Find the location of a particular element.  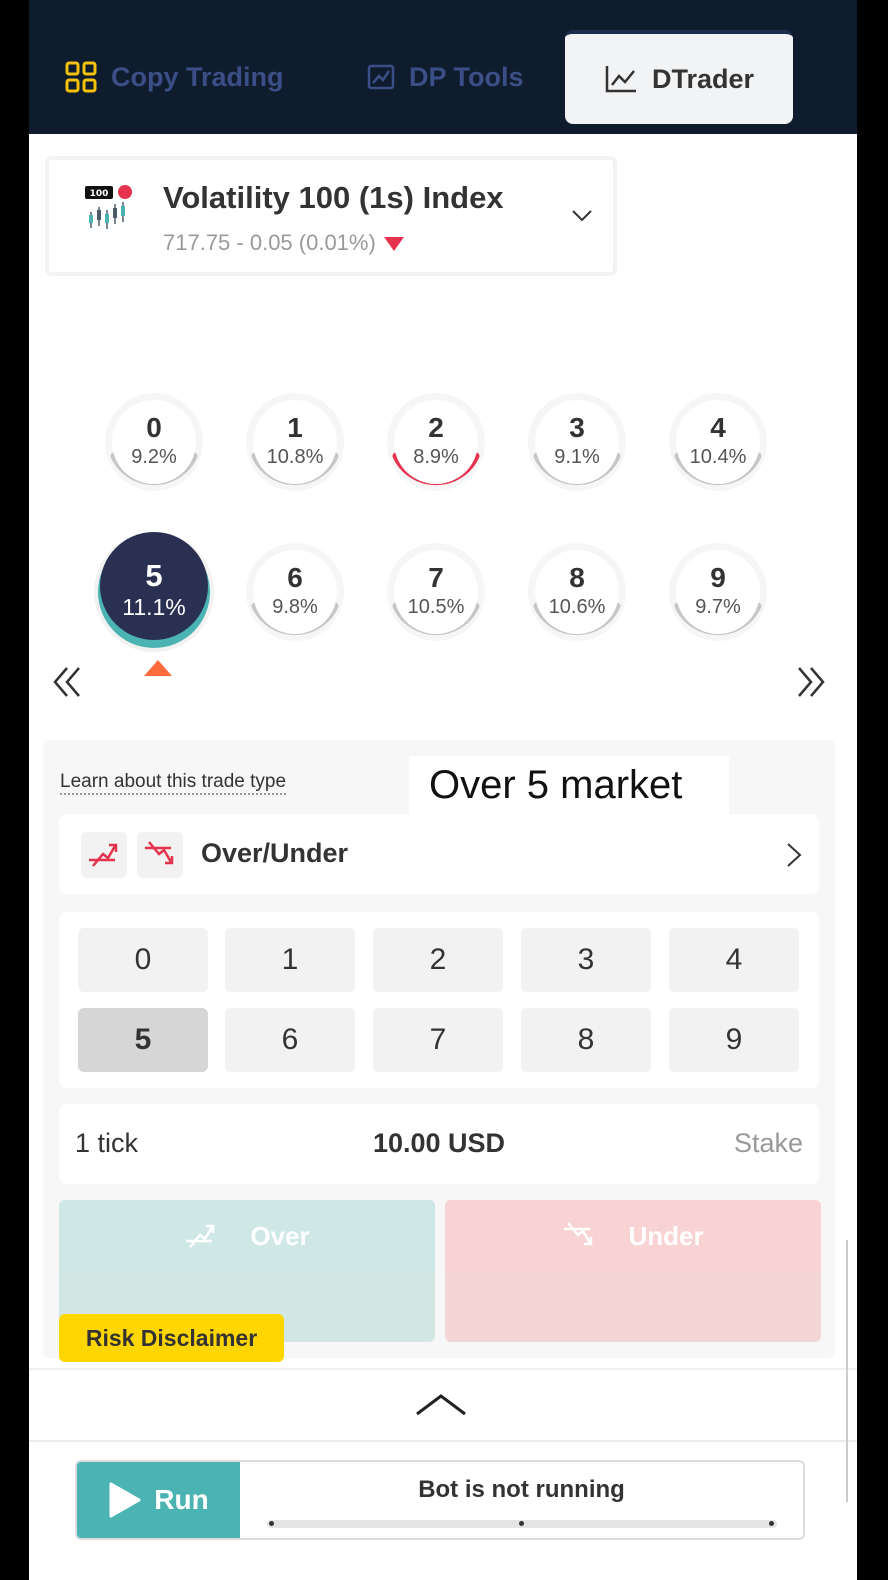

tab-dtrader: DTrader is located at coordinates (679, 77).